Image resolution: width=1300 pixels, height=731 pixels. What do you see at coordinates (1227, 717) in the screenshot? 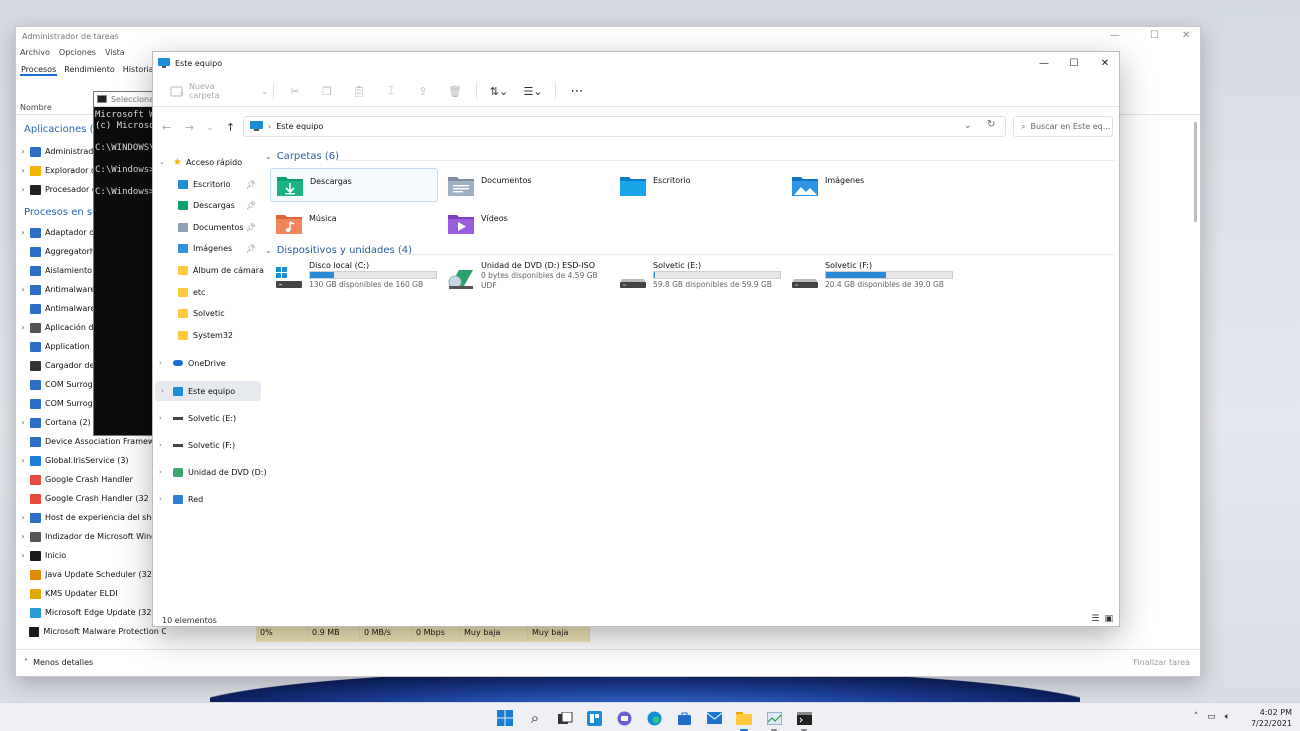
I see `volume-icon: 🔈︎` at bounding box center [1227, 717].